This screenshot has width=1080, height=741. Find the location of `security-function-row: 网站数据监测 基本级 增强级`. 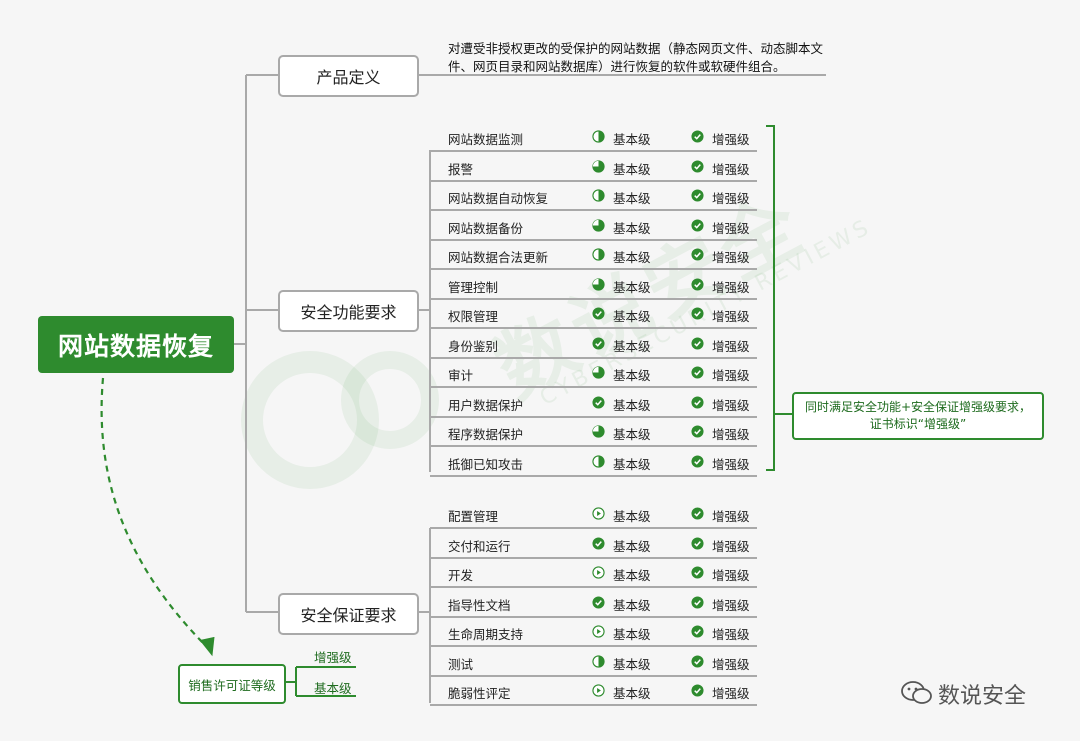

security-function-row: 网站数据监测 基本级 增强级 is located at coordinates (594, 136).